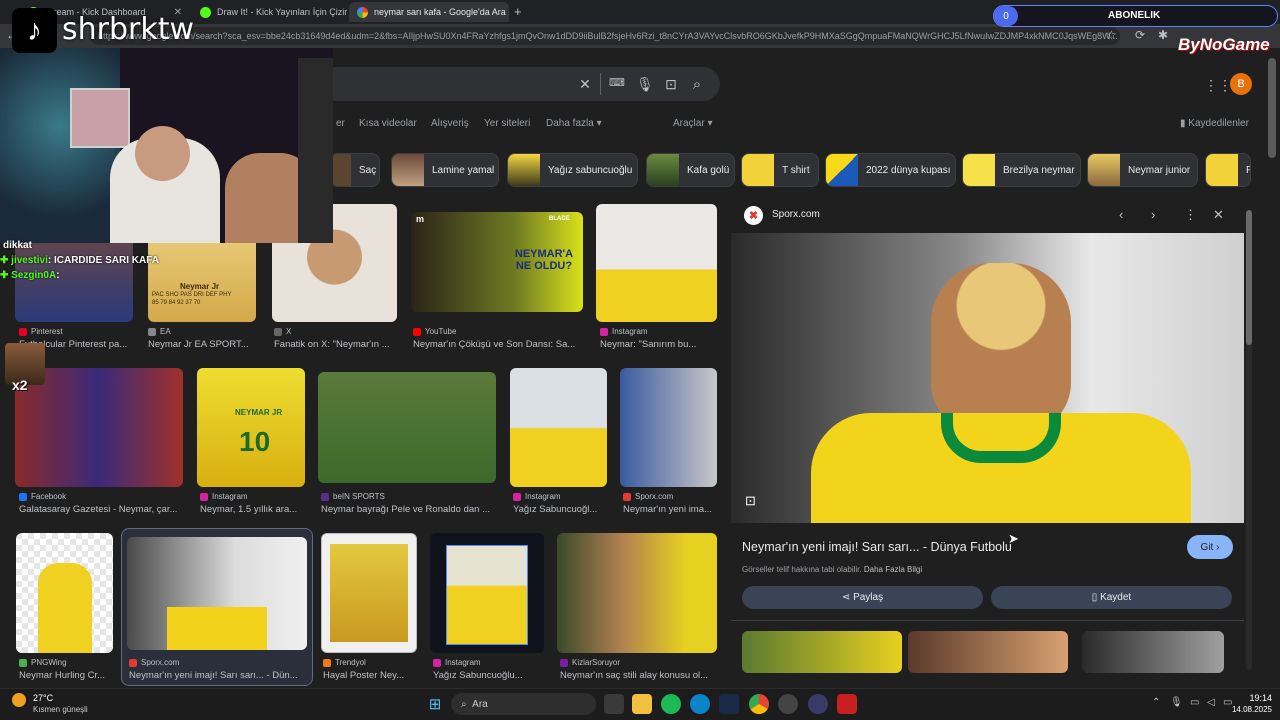 The image size is (1280, 720). Describe the element at coordinates (729, 704) in the screenshot. I see `steam-icon` at that location.